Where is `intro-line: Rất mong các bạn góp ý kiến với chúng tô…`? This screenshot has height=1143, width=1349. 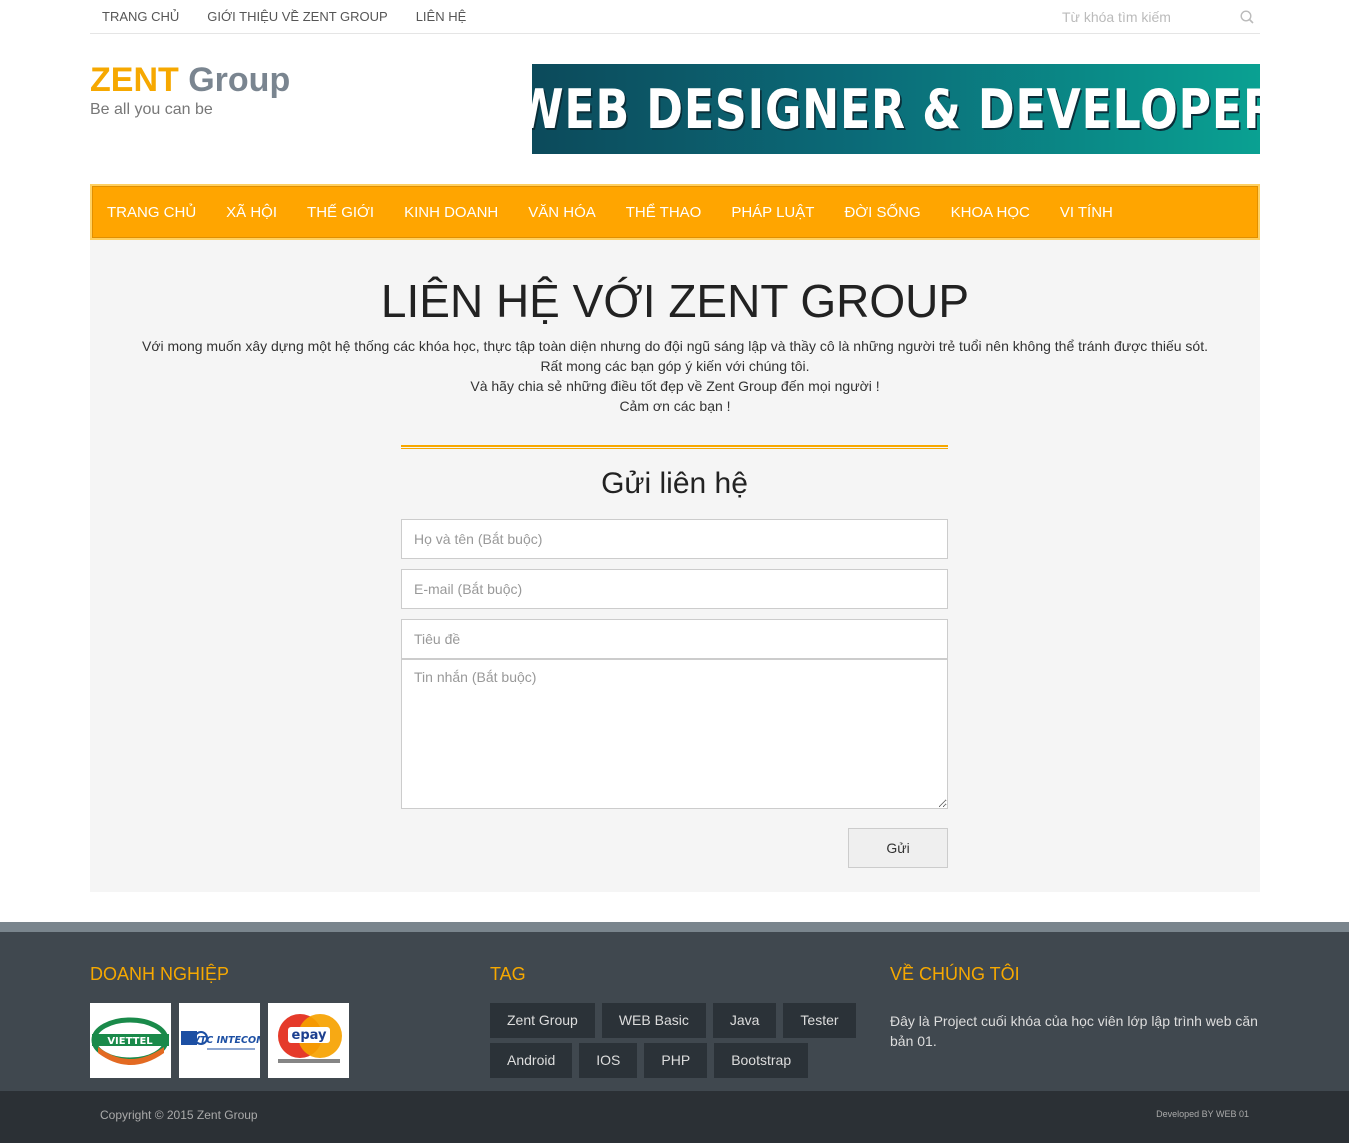
intro-line: Rất mong các bạn góp ý kiến với chúng tô… is located at coordinates (675, 366).